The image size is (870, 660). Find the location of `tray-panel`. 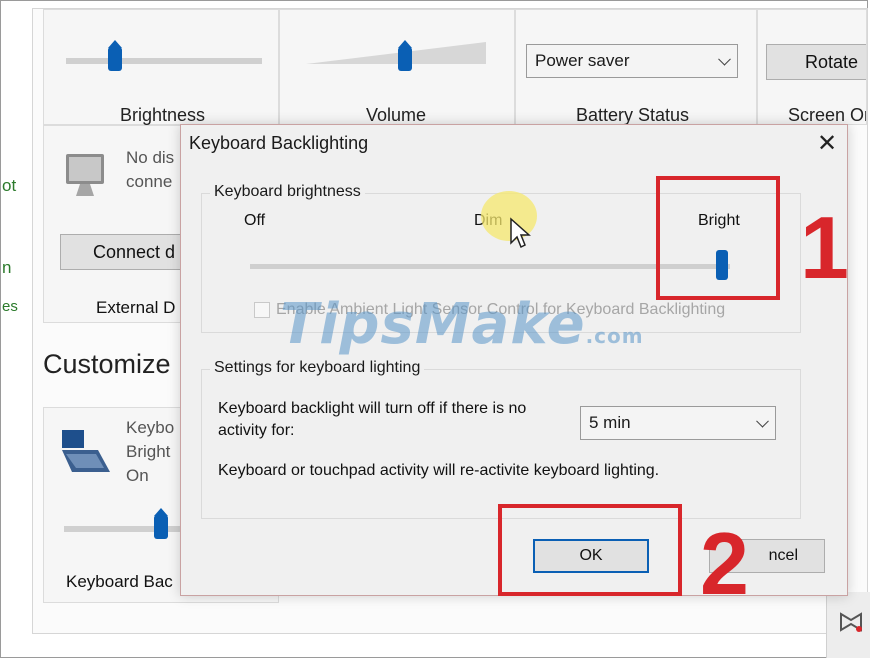

tray-panel is located at coordinates (848, 625).